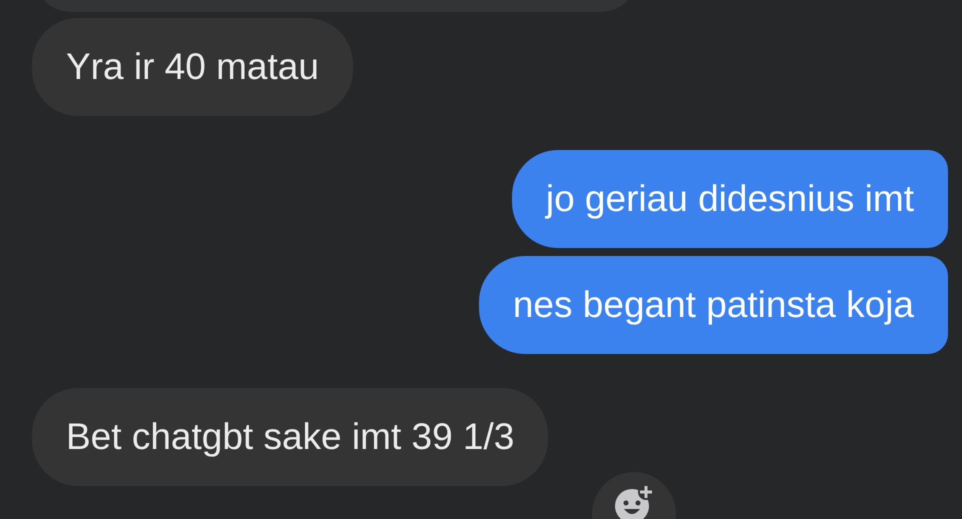 The image size is (962, 519). Describe the element at coordinates (192, 67) in the screenshot. I see `message-bubble: Yra ir 40 matau` at that location.